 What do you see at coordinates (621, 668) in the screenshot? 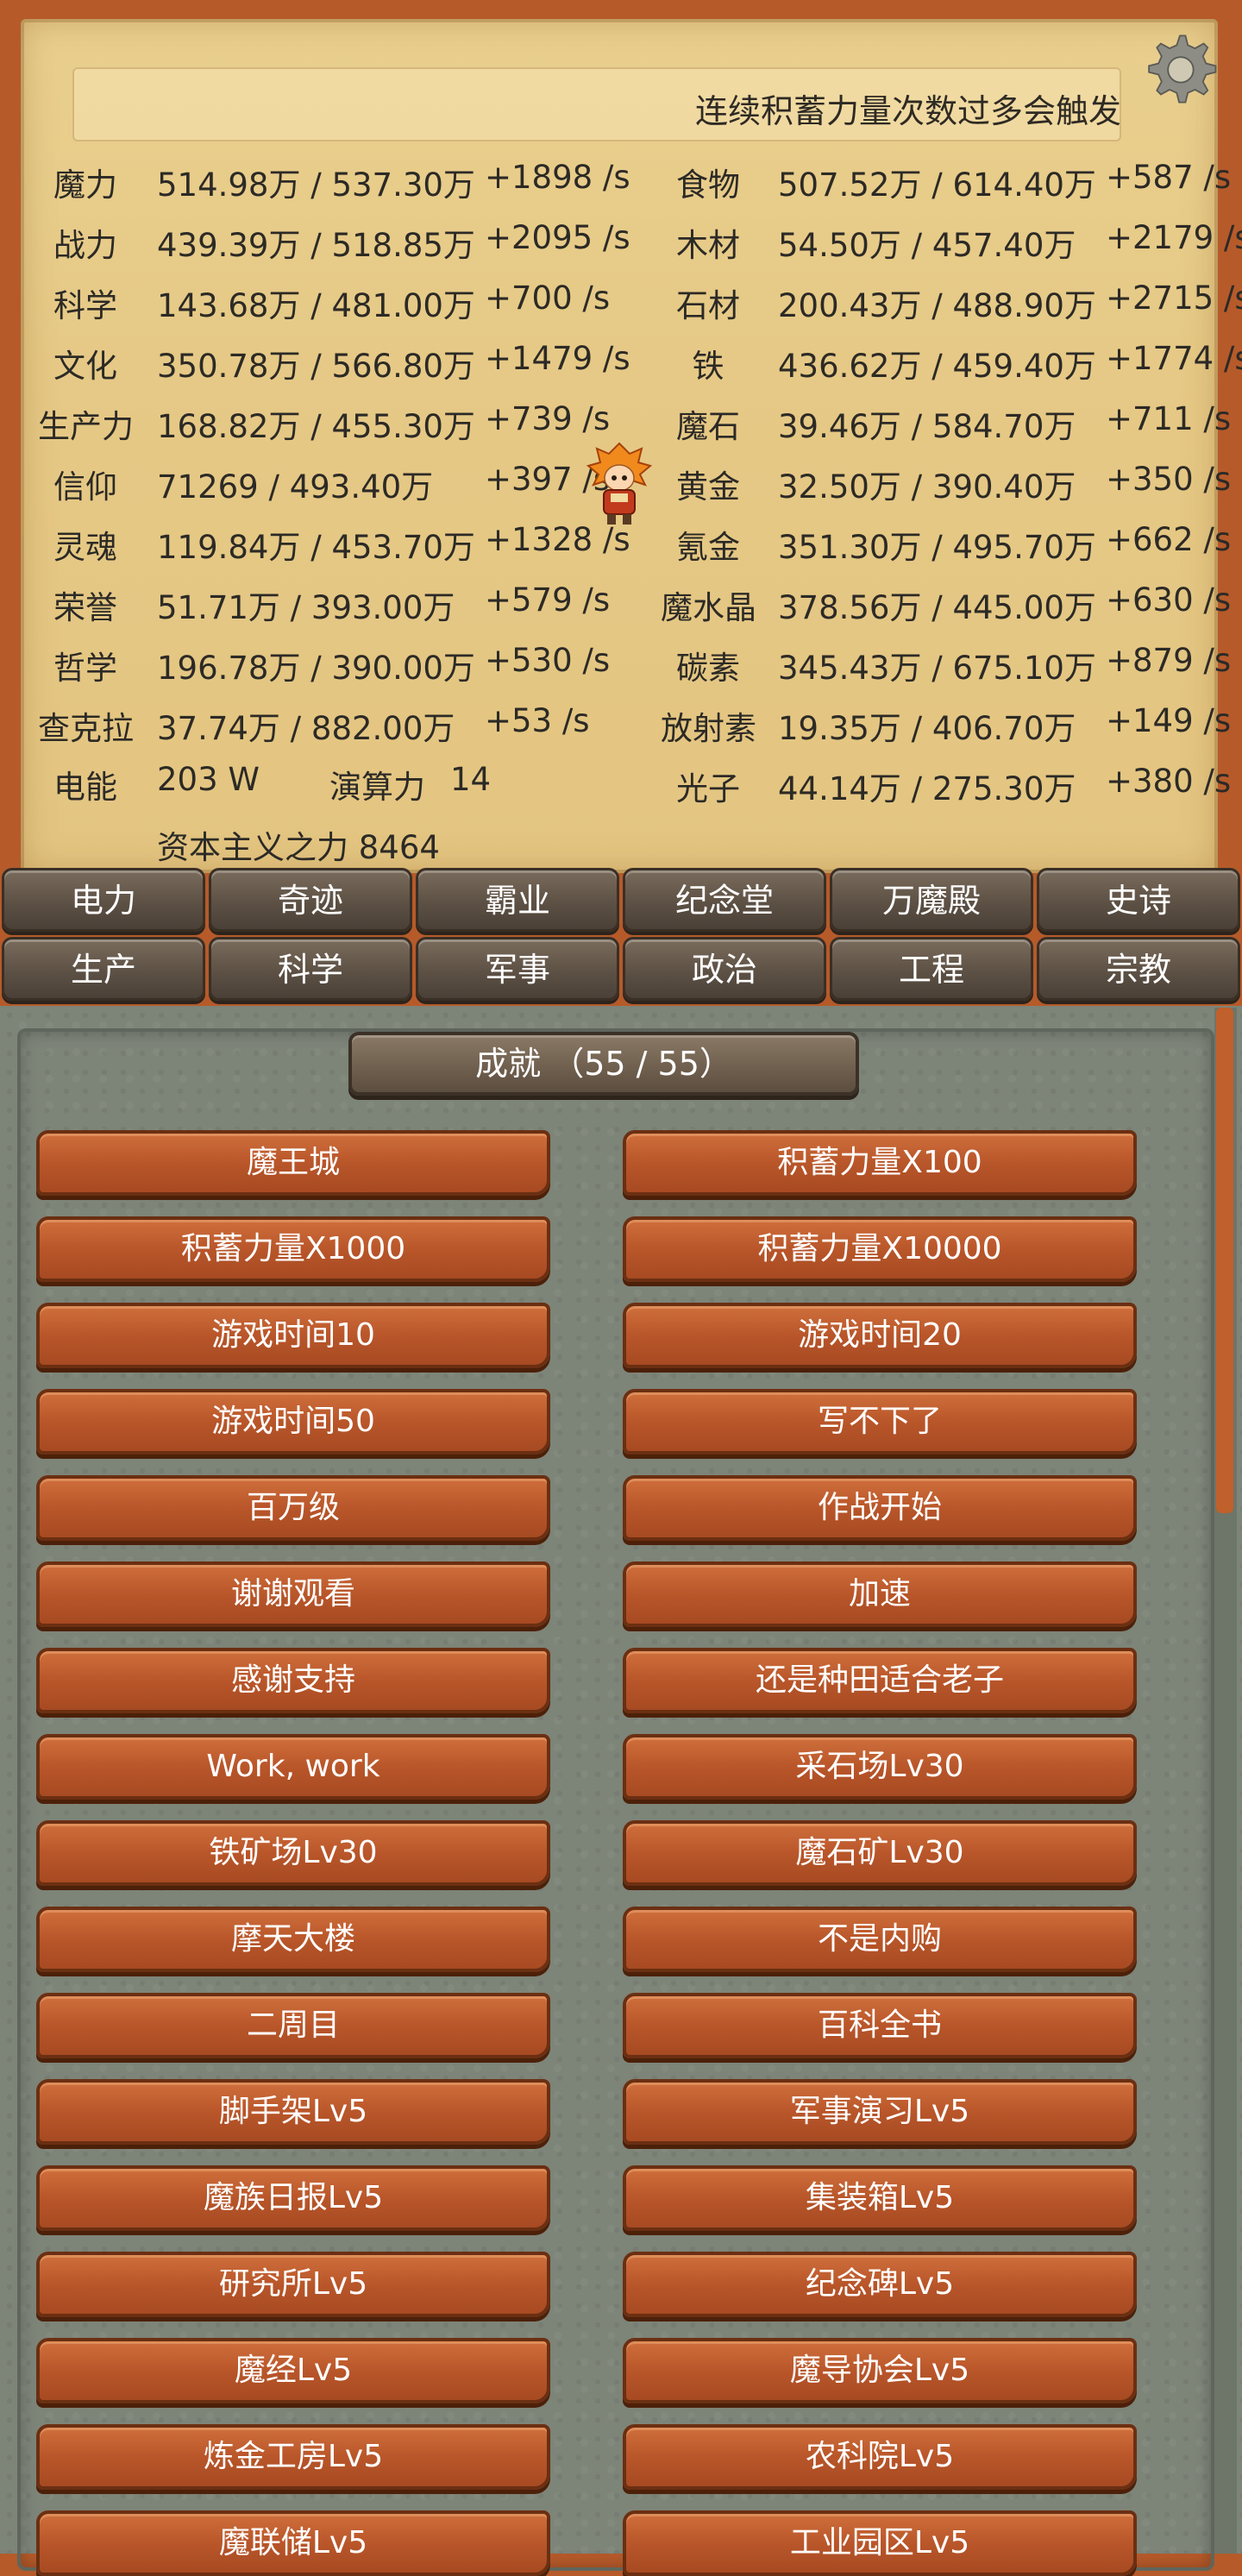
I see `stat-row: 碳素 345.43万 / 675.10万 +879 /s` at bounding box center [621, 668].